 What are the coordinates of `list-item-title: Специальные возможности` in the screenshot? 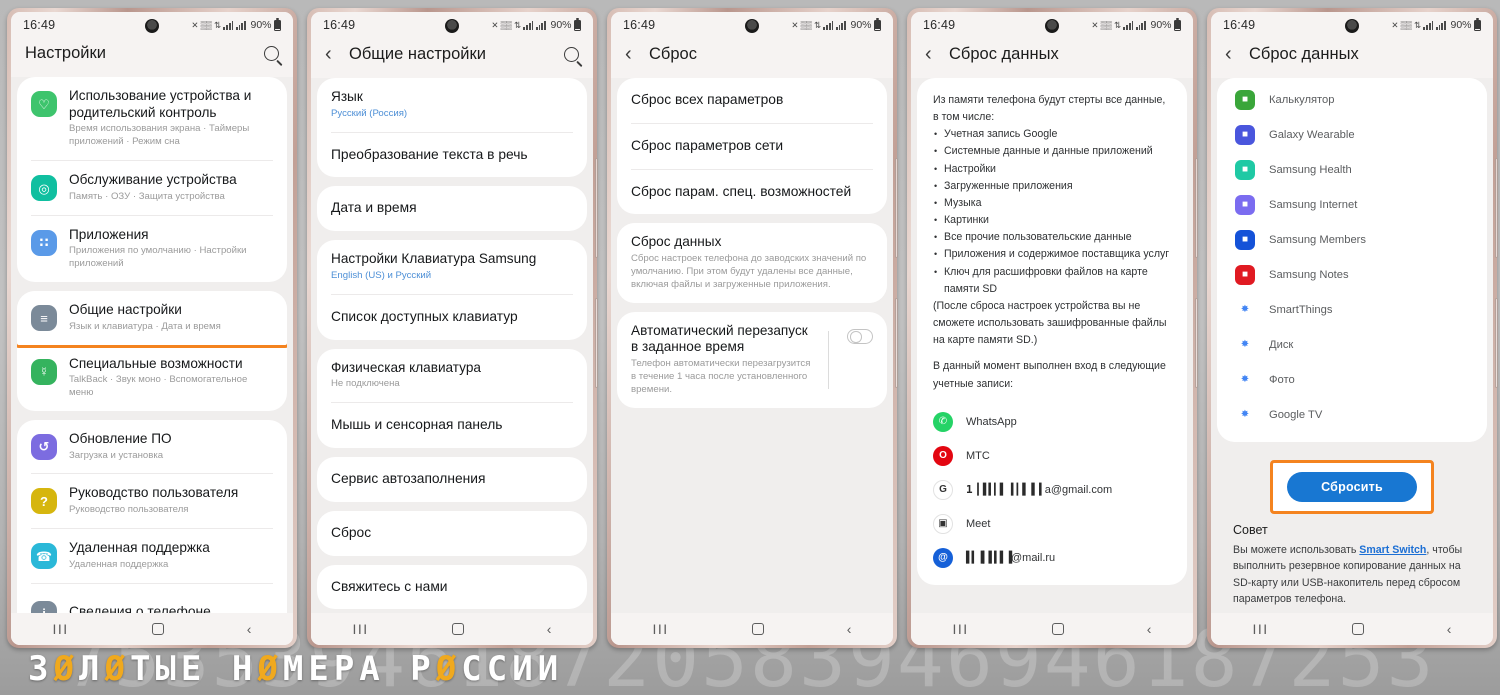 It's located at (156, 363).